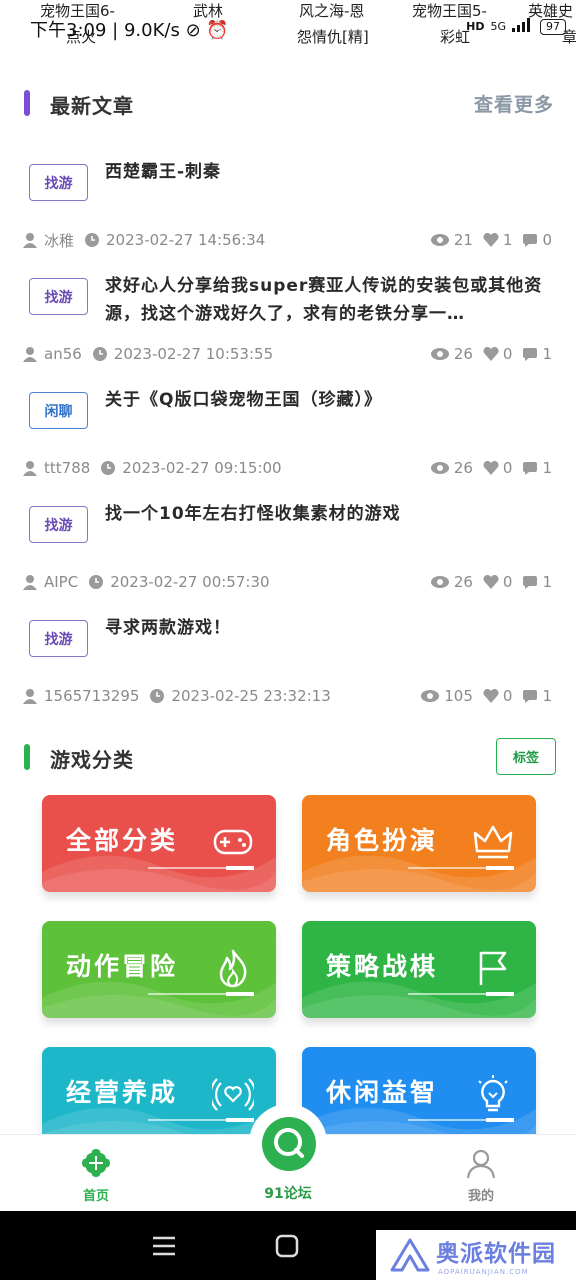 This screenshot has height=1280, width=576. Describe the element at coordinates (493, 1093) in the screenshot. I see `bulb-icon` at that location.